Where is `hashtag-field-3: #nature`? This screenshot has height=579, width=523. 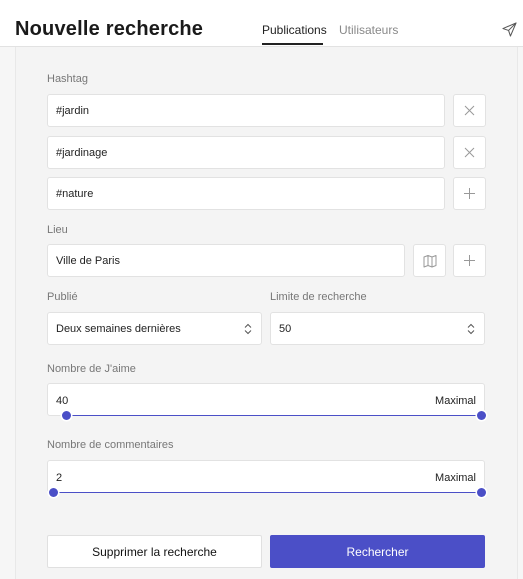 hashtag-field-3: #nature is located at coordinates (246, 193).